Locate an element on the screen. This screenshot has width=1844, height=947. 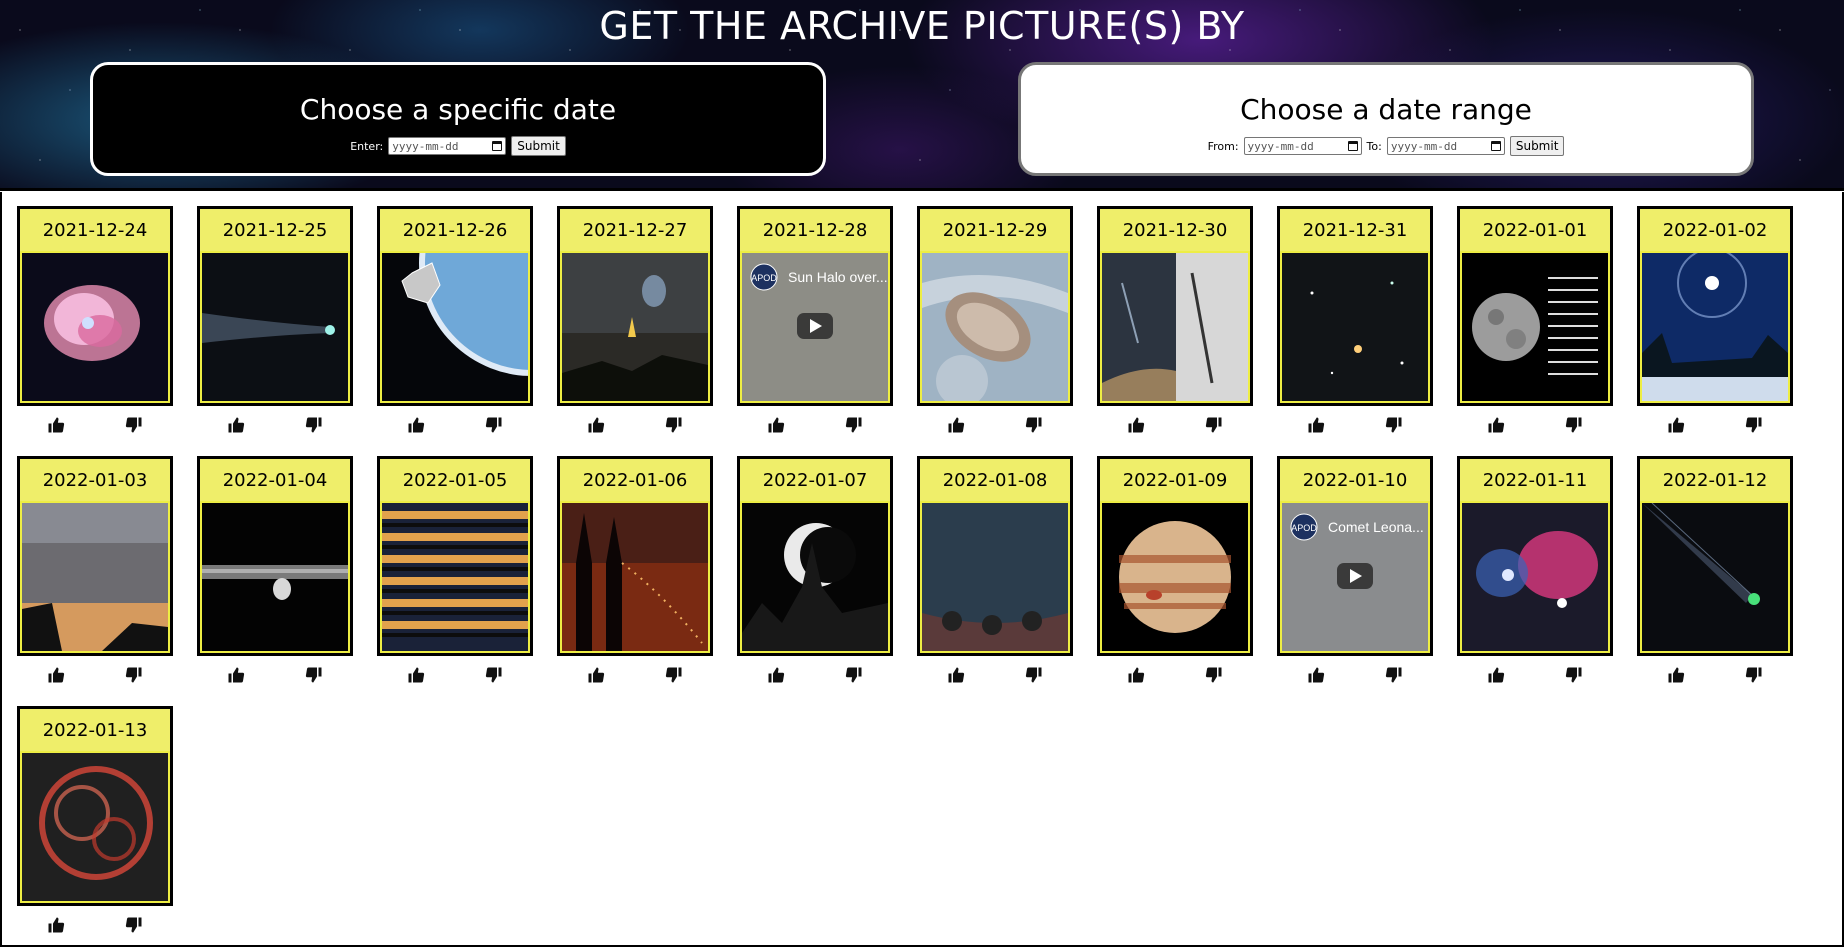
picture-frame: 2021-12-24 is located at coordinates (95, 306).